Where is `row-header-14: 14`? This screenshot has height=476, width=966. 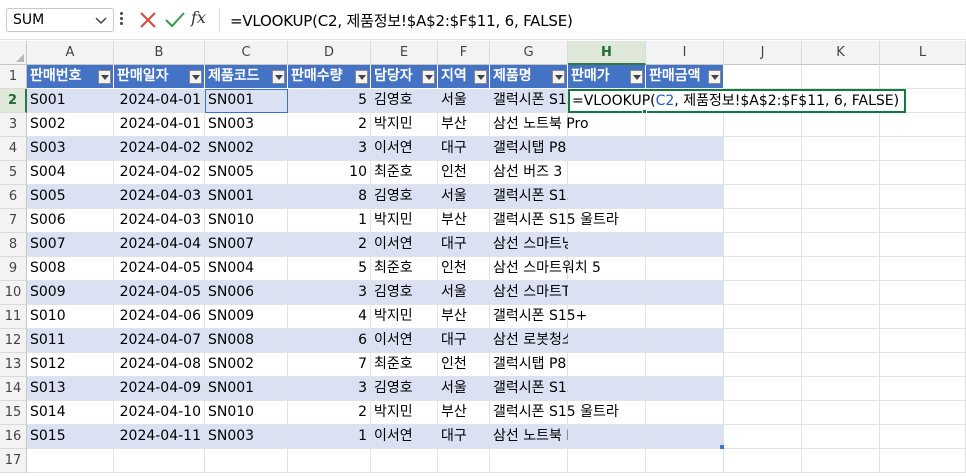
row-header-14: 14 is located at coordinates (13, 389).